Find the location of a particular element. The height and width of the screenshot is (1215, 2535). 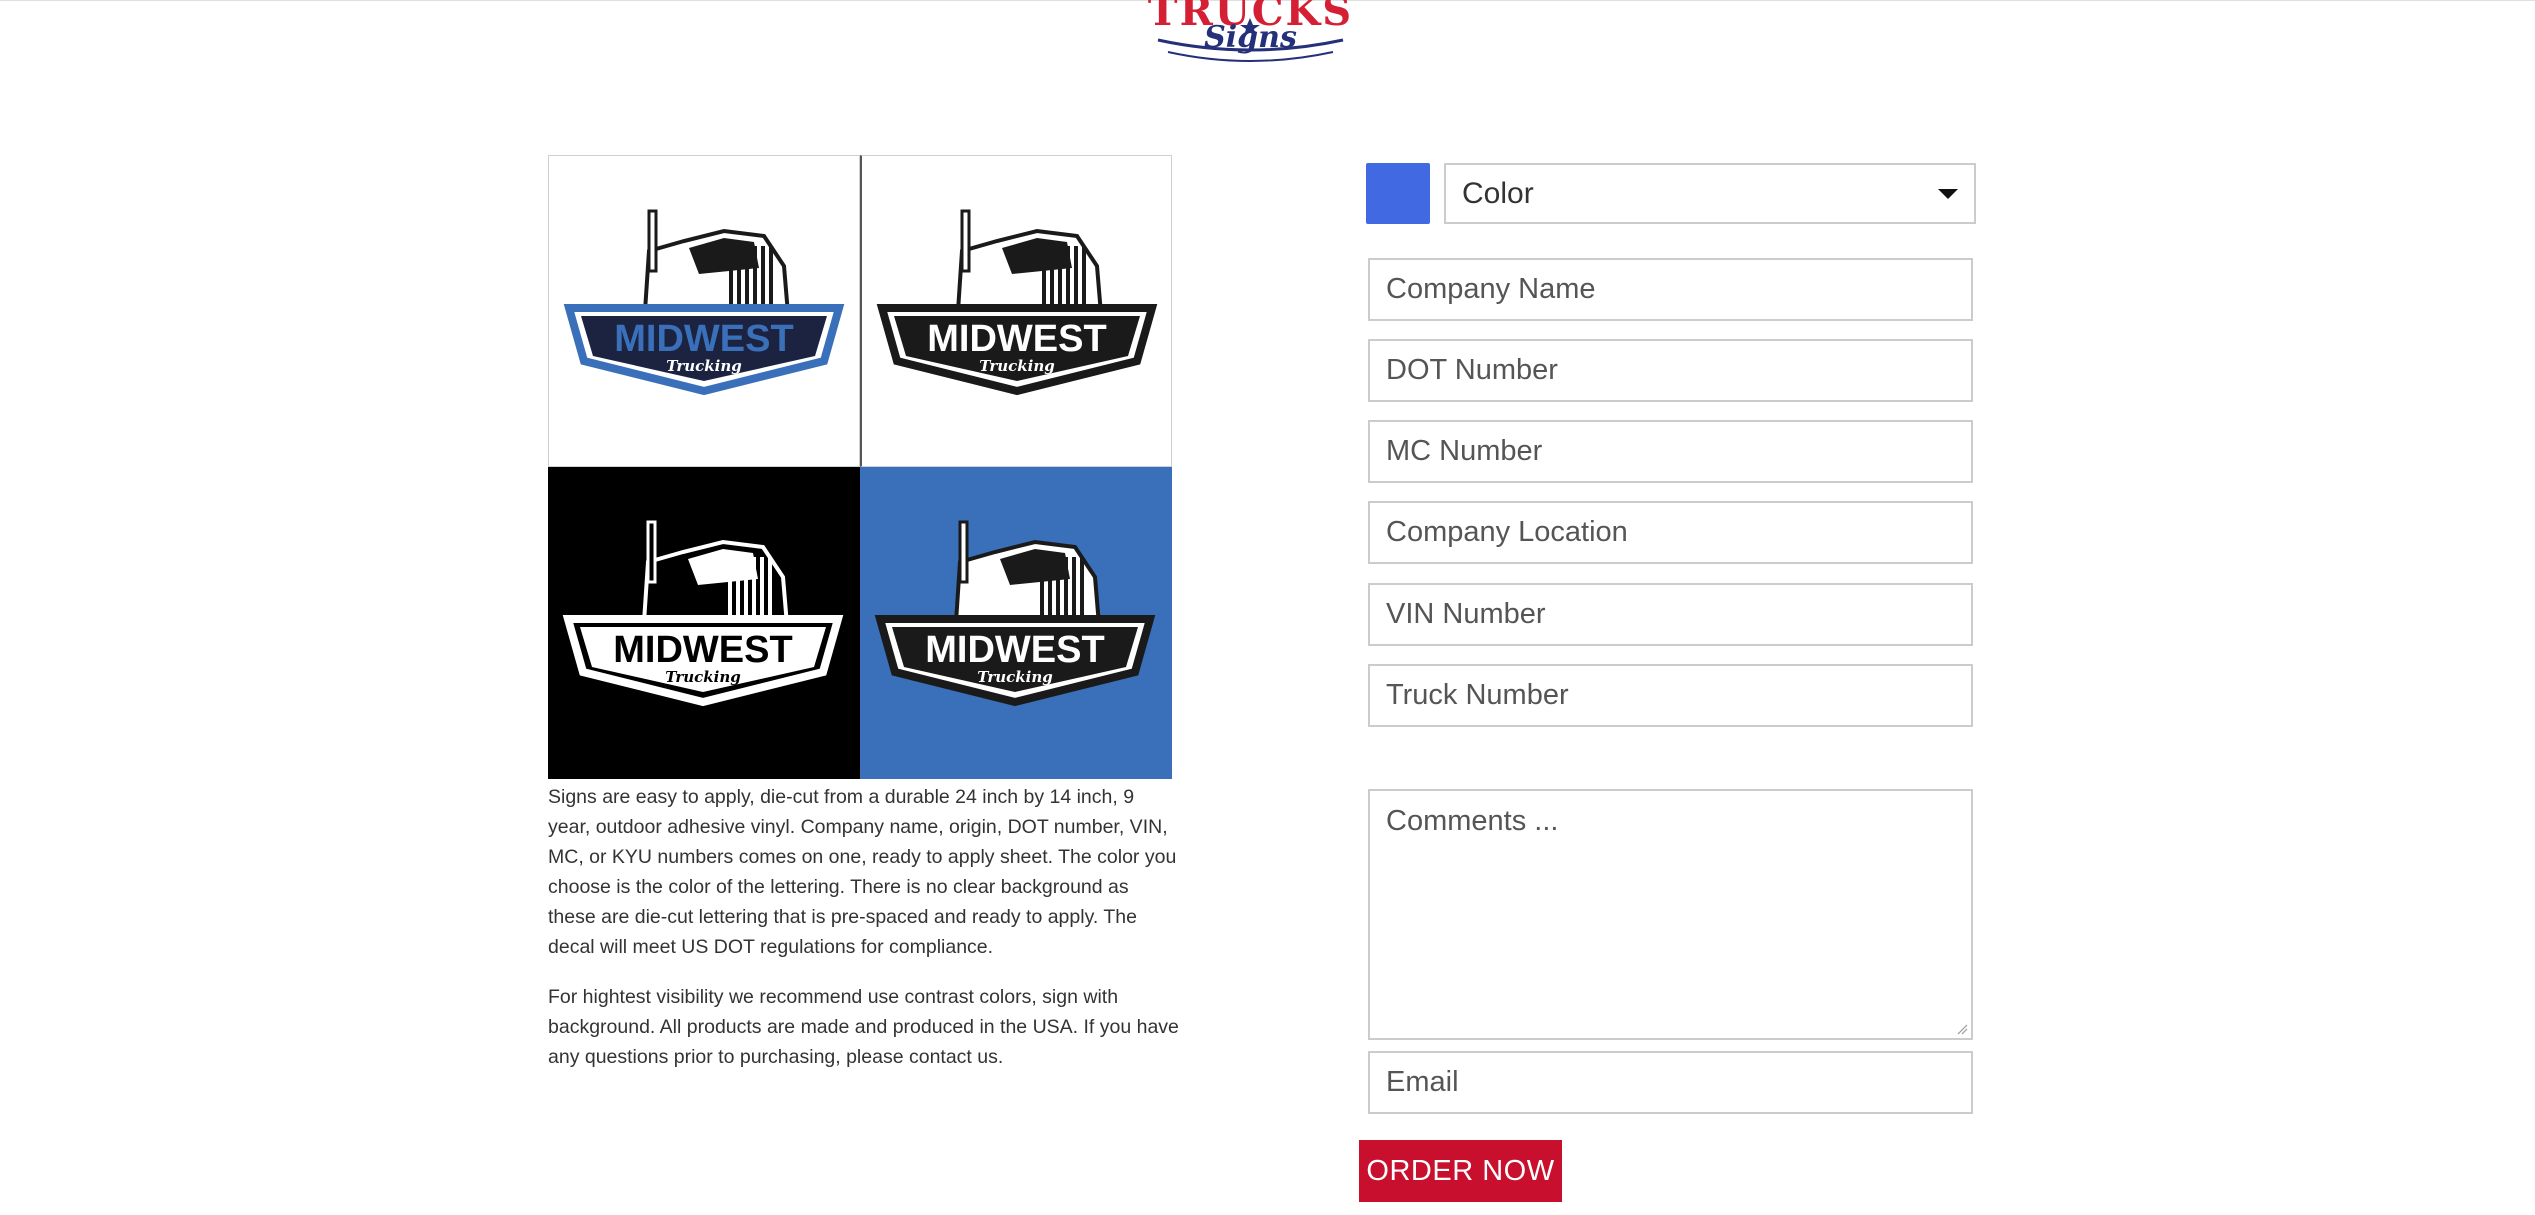

company-location-input: Company Location is located at coordinates (1670, 532).